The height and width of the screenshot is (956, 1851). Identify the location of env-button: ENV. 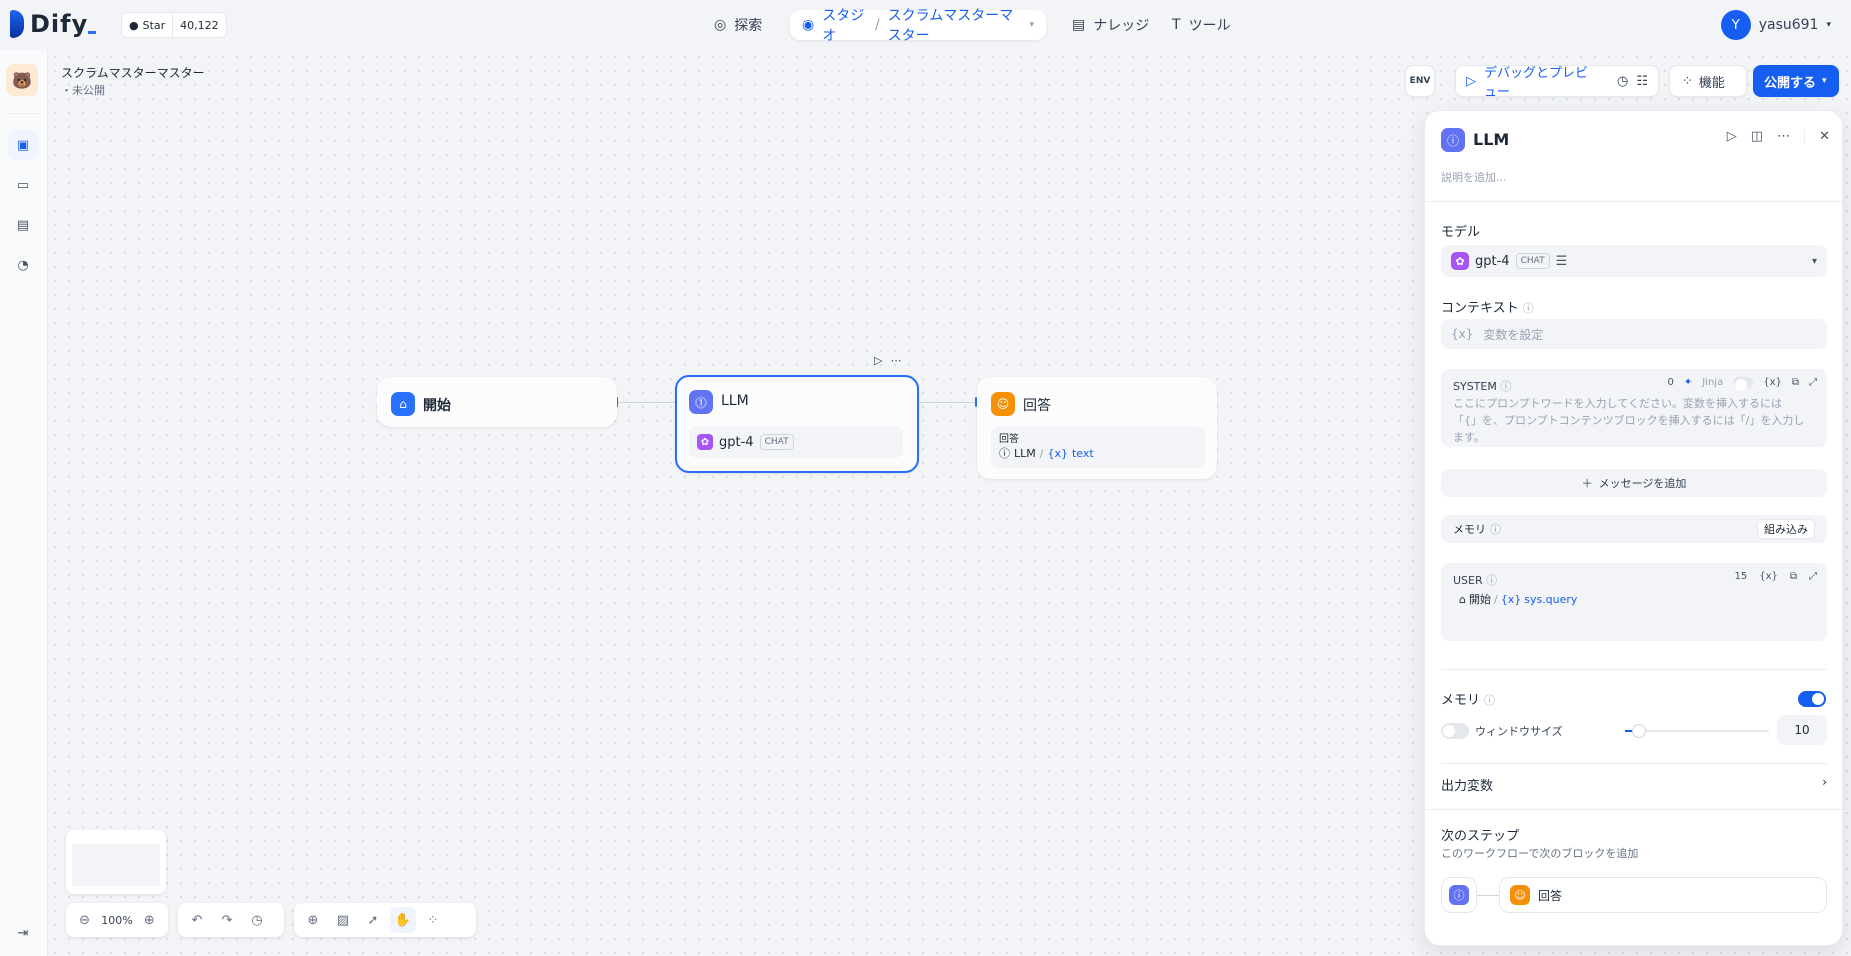
(1420, 81).